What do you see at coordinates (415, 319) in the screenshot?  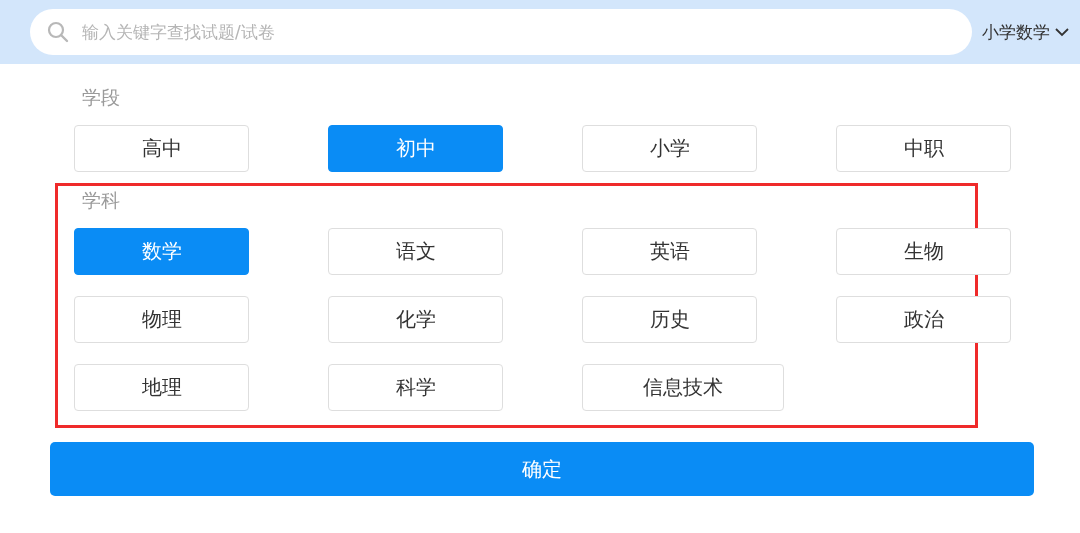 I see `option-button: 化学` at bounding box center [415, 319].